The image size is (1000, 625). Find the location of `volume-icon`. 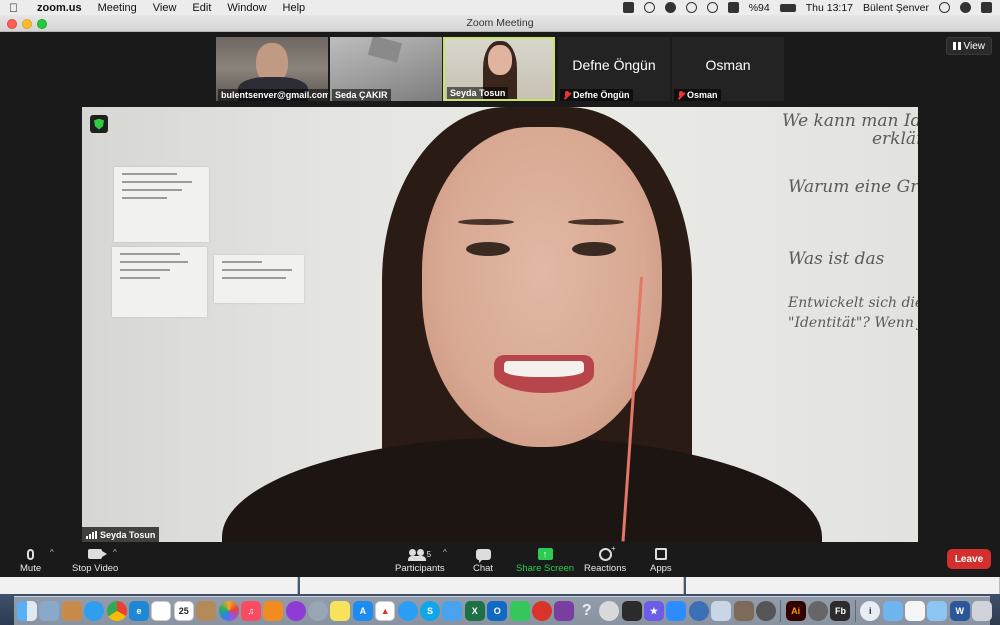

volume-icon is located at coordinates (733, 7).